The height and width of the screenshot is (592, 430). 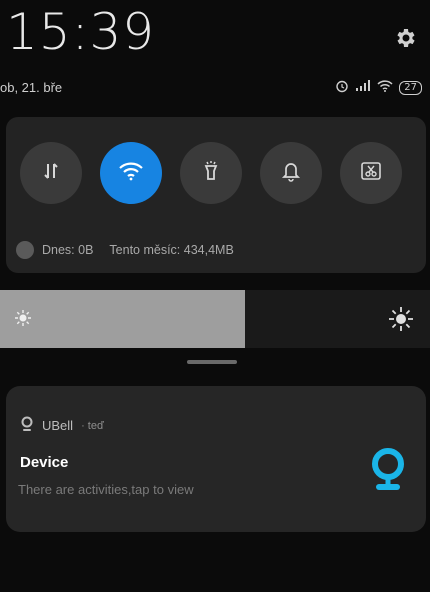 I want to click on brightness-fill, so click(x=123, y=319).